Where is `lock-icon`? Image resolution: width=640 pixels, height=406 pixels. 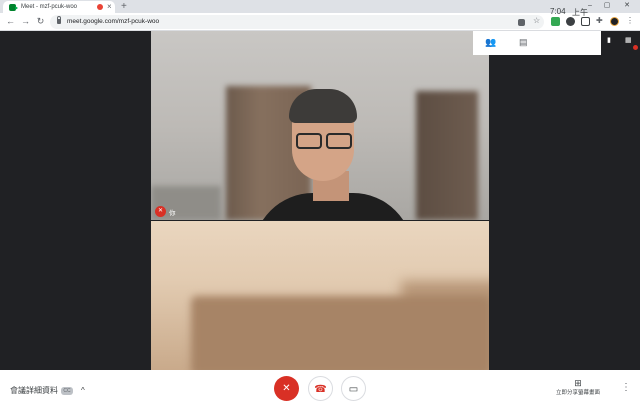
lock-icon is located at coordinates (59, 20).